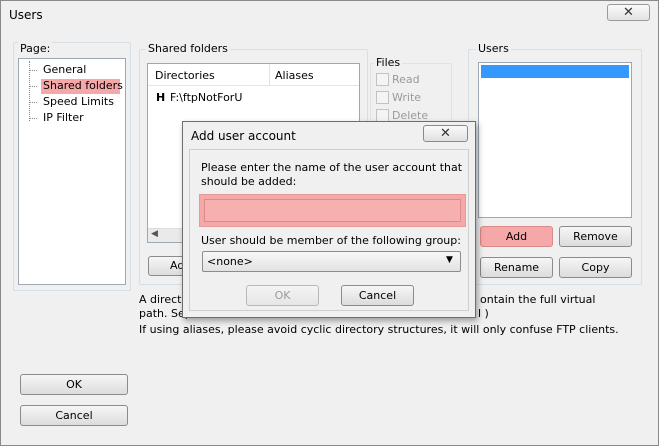 The height and width of the screenshot is (446, 659). Describe the element at coordinates (164, 299) in the screenshot. I see `info-text-1-left: A directo` at that location.